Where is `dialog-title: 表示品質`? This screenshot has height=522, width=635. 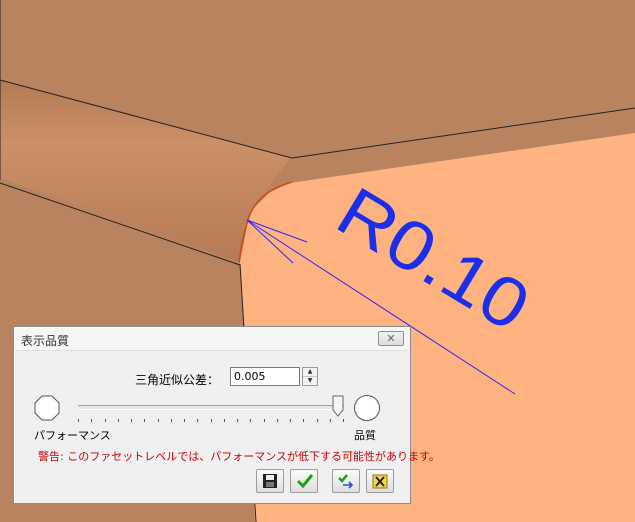 dialog-title: 表示品質 is located at coordinates (45, 341).